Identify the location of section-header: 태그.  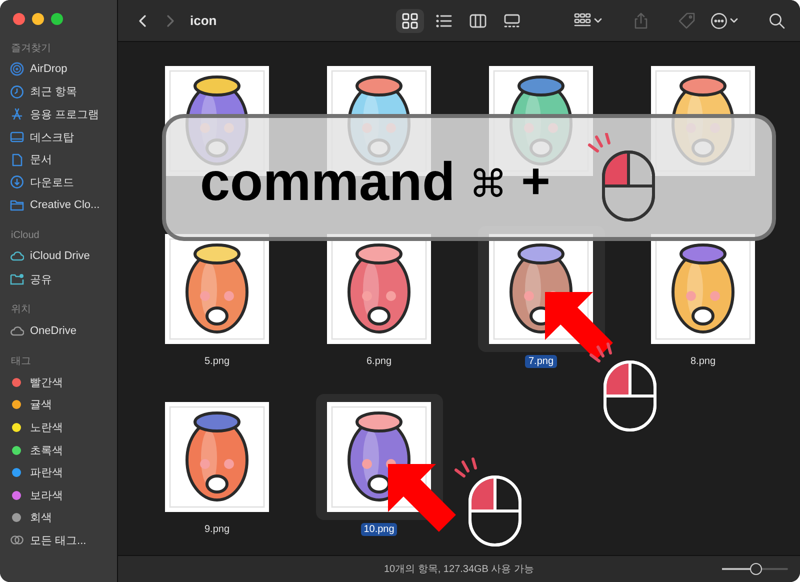
(21, 361).